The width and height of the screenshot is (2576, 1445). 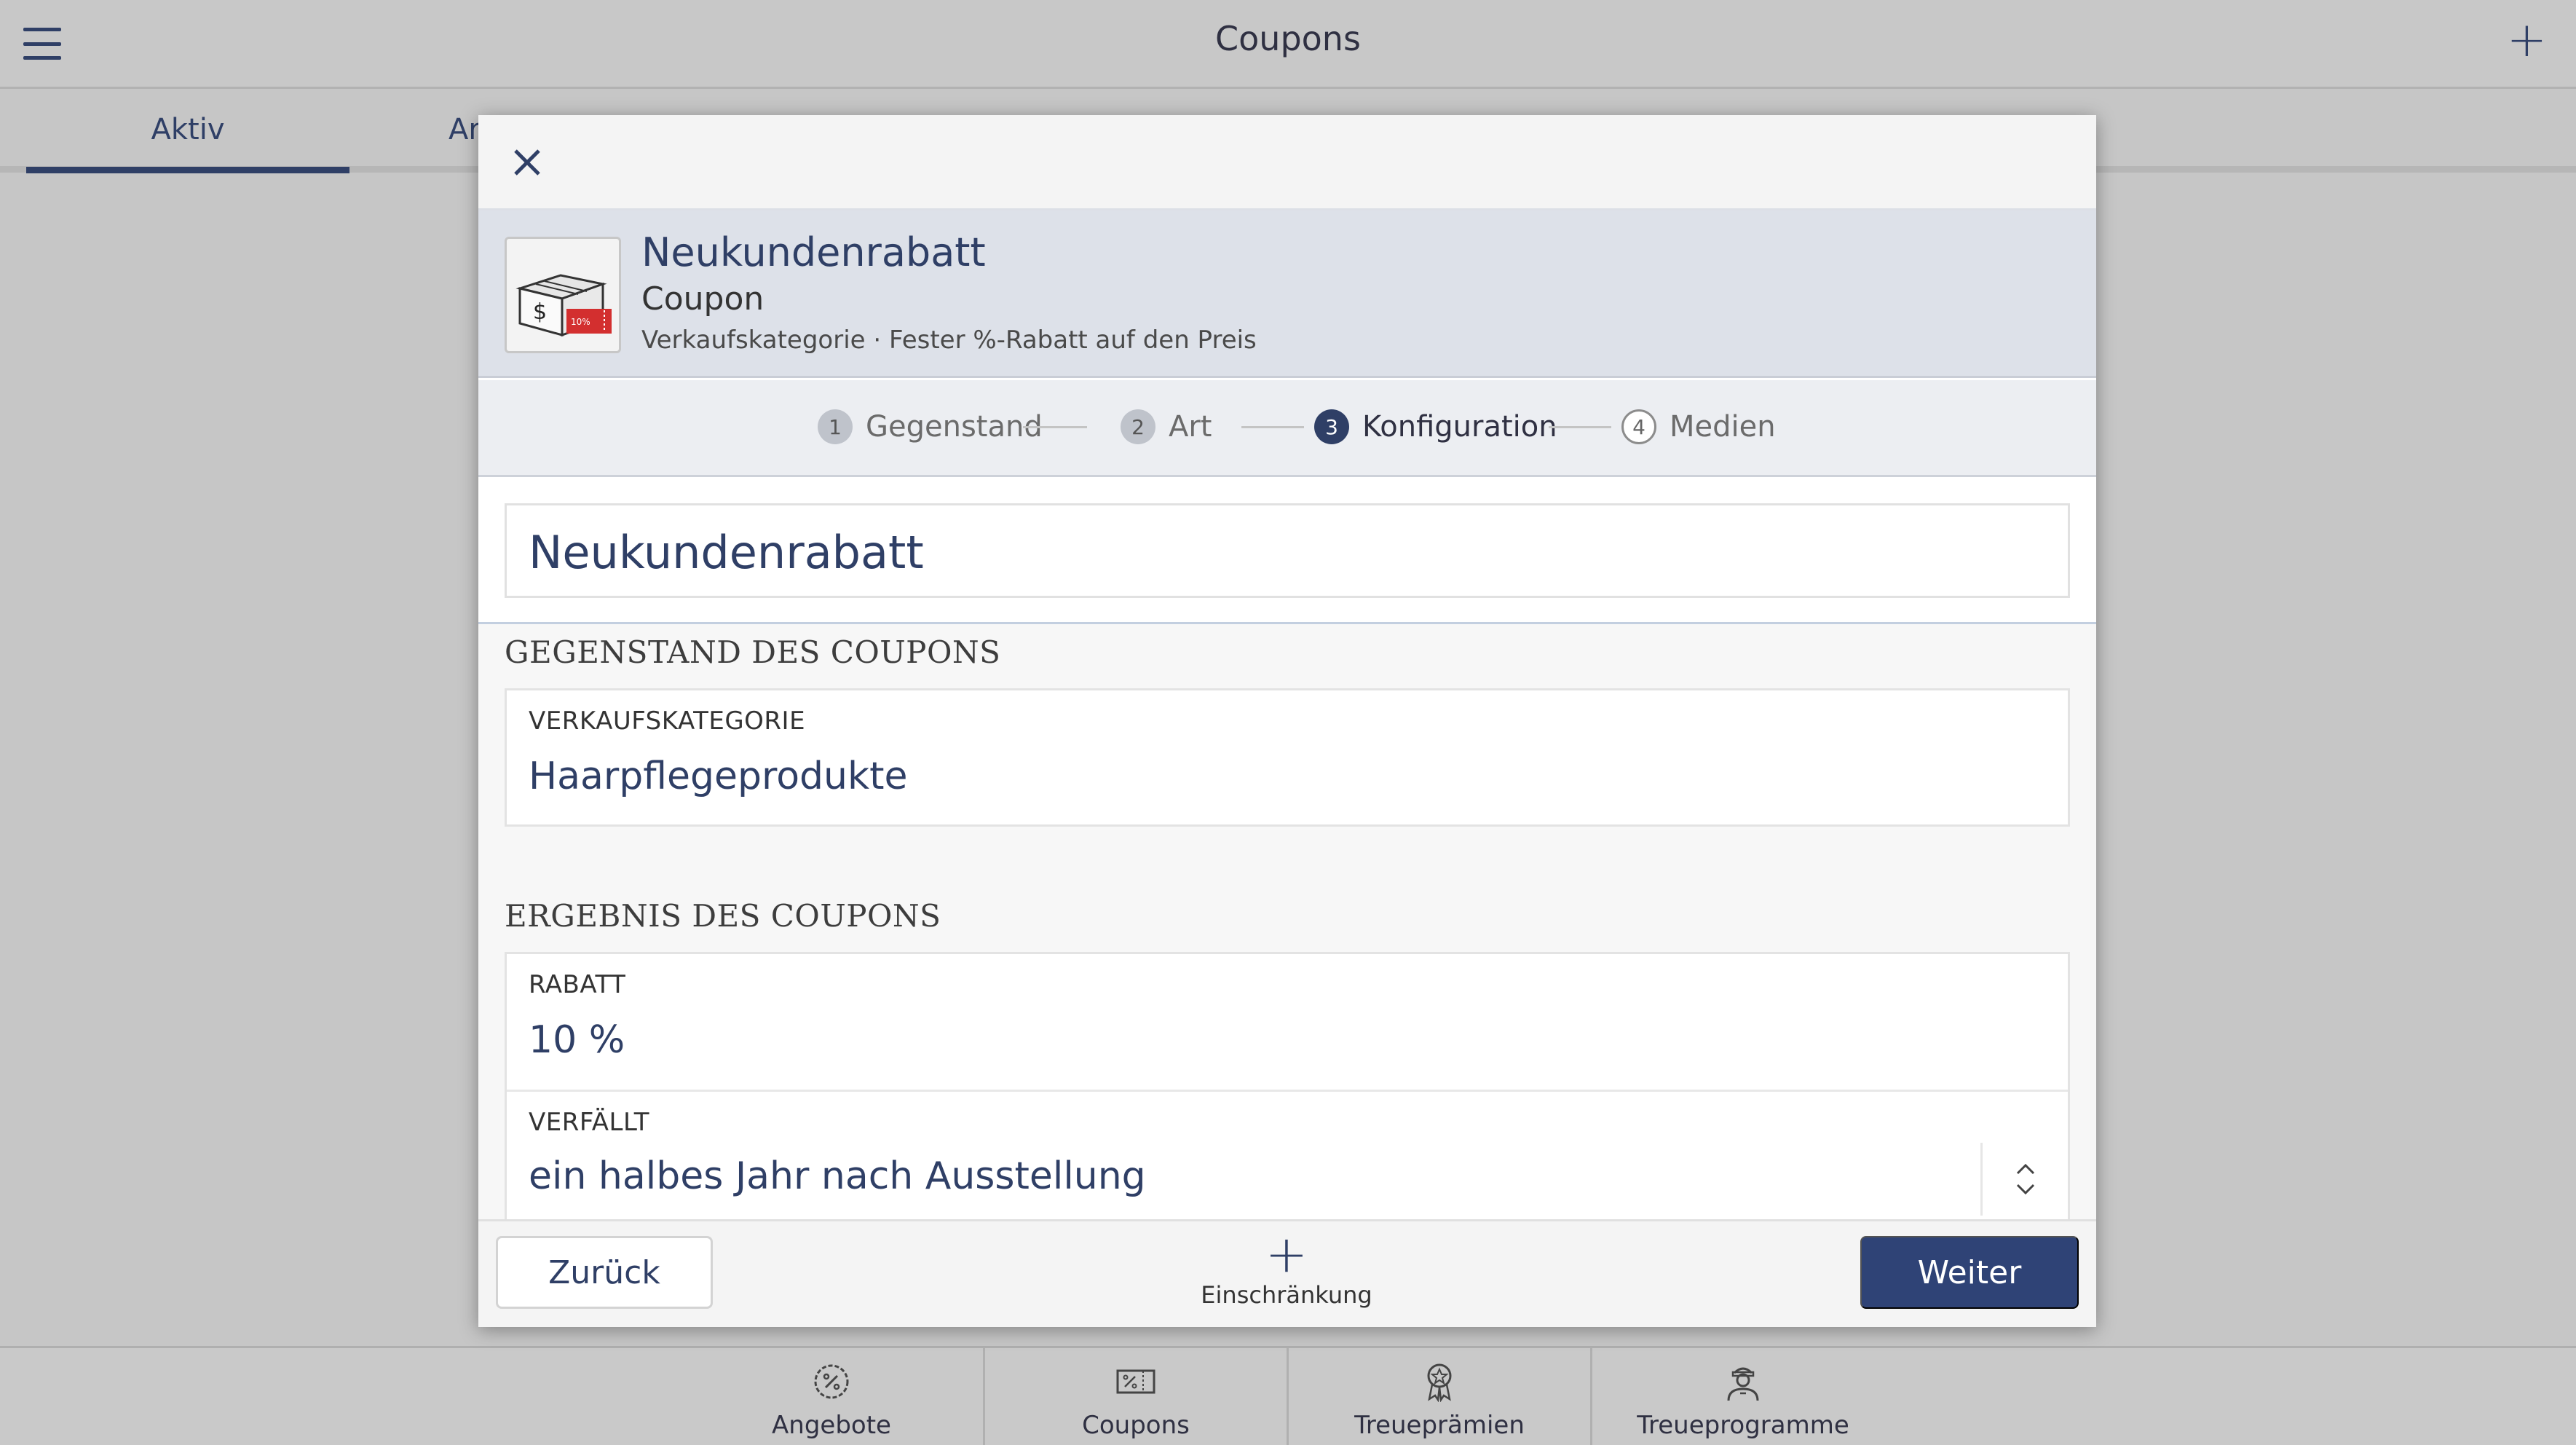 I want to click on step-label: Konfiguration, so click(x=1460, y=427).